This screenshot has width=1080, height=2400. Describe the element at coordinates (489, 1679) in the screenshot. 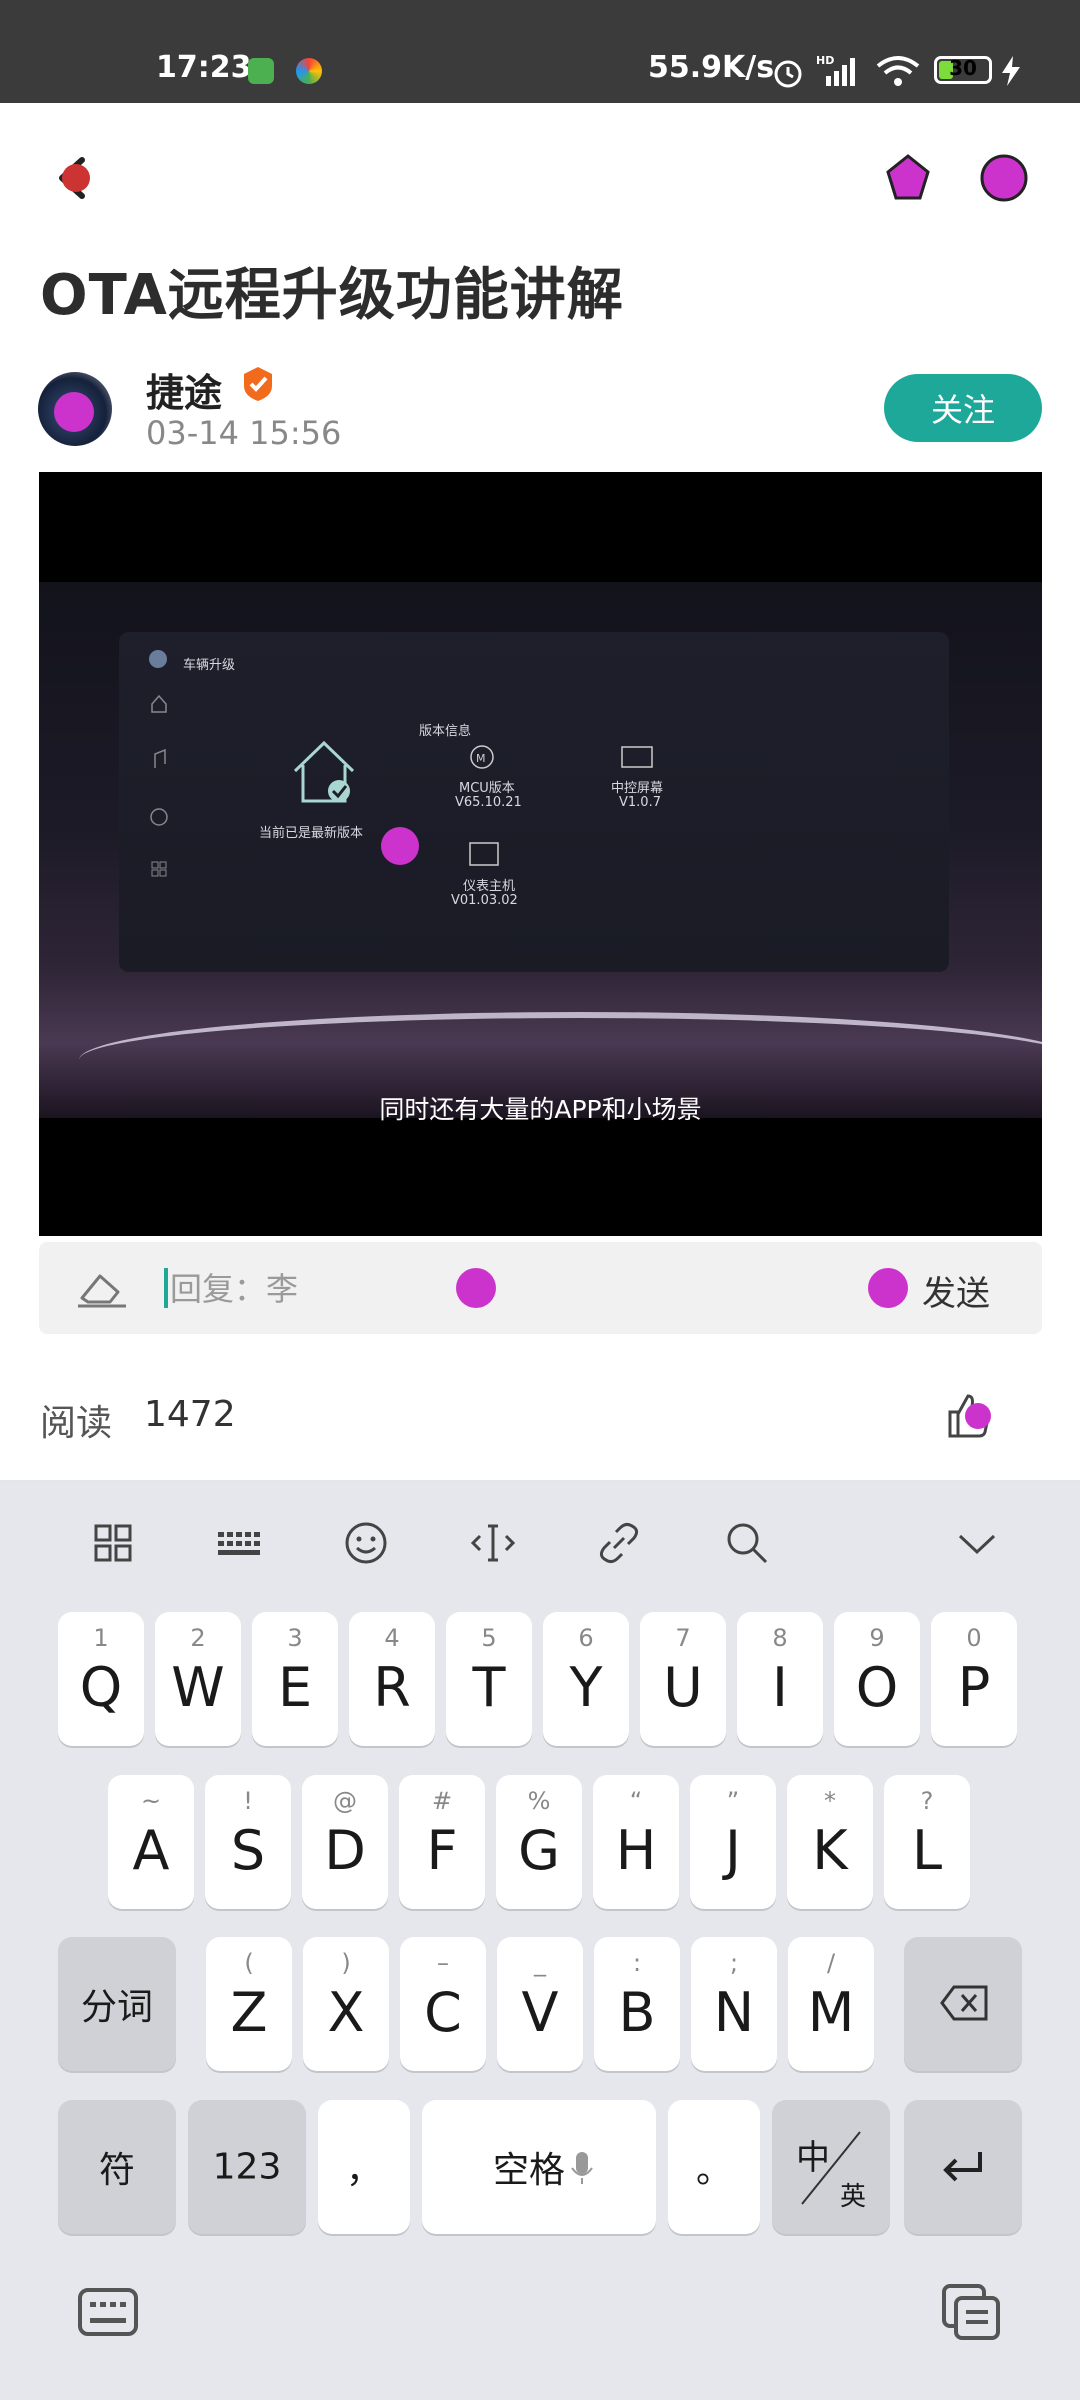

I see `key-t: 5T` at that location.